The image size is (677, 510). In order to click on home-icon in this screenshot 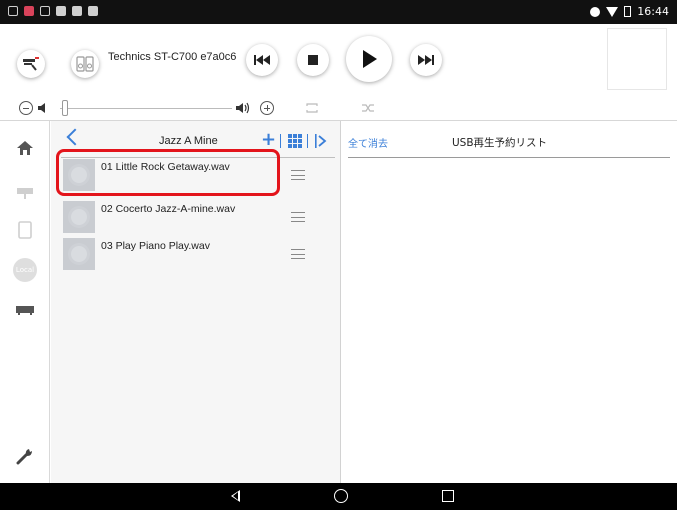, I will do `click(25, 148)`.